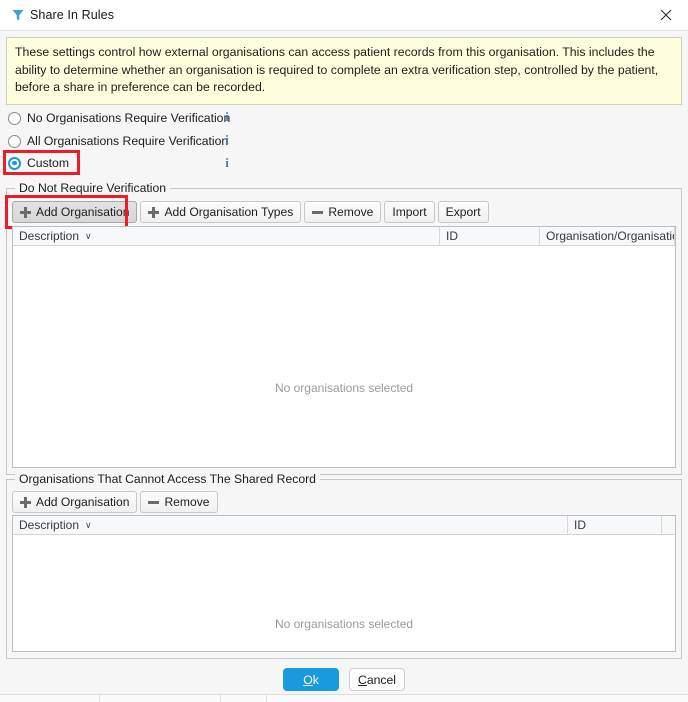 This screenshot has height=702, width=688. I want to click on cancel-button: Cancel, so click(377, 679).